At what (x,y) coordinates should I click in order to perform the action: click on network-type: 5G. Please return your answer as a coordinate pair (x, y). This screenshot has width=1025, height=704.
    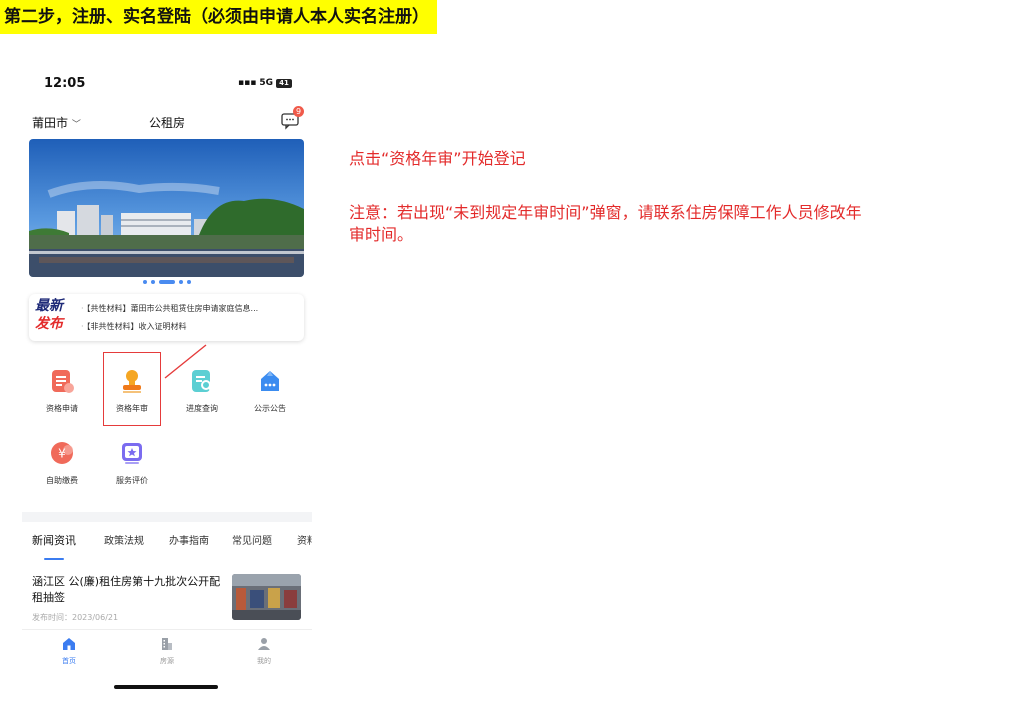
    Looking at the image, I should click on (266, 83).